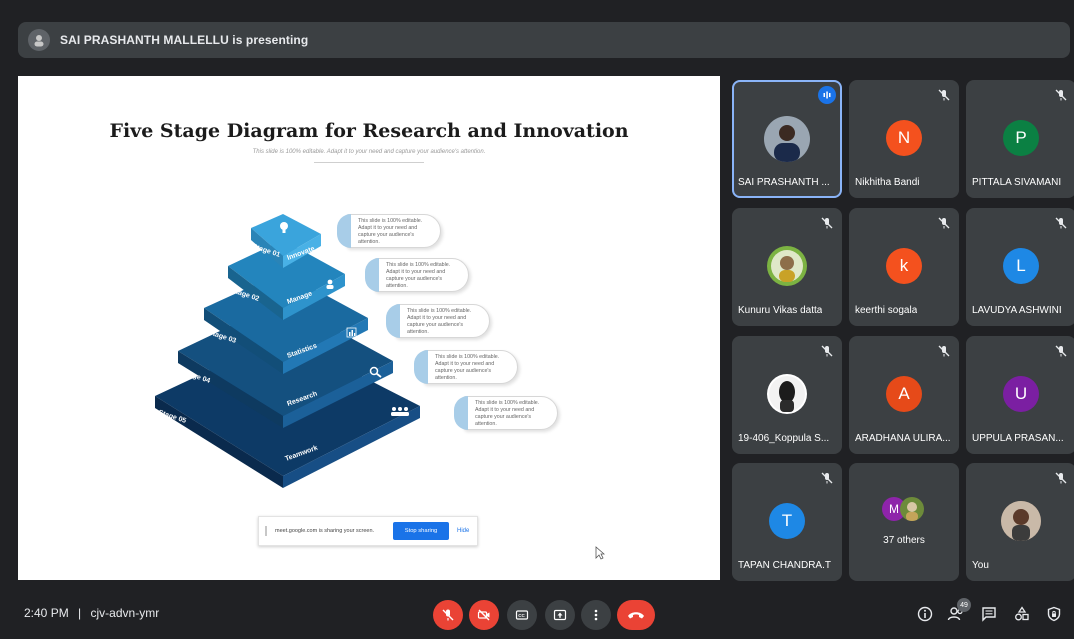 This screenshot has height=639, width=1074. Describe the element at coordinates (184, 40) in the screenshot. I see `presenting-text: SAI PRASHANTH MALLELLU is presenting` at that location.